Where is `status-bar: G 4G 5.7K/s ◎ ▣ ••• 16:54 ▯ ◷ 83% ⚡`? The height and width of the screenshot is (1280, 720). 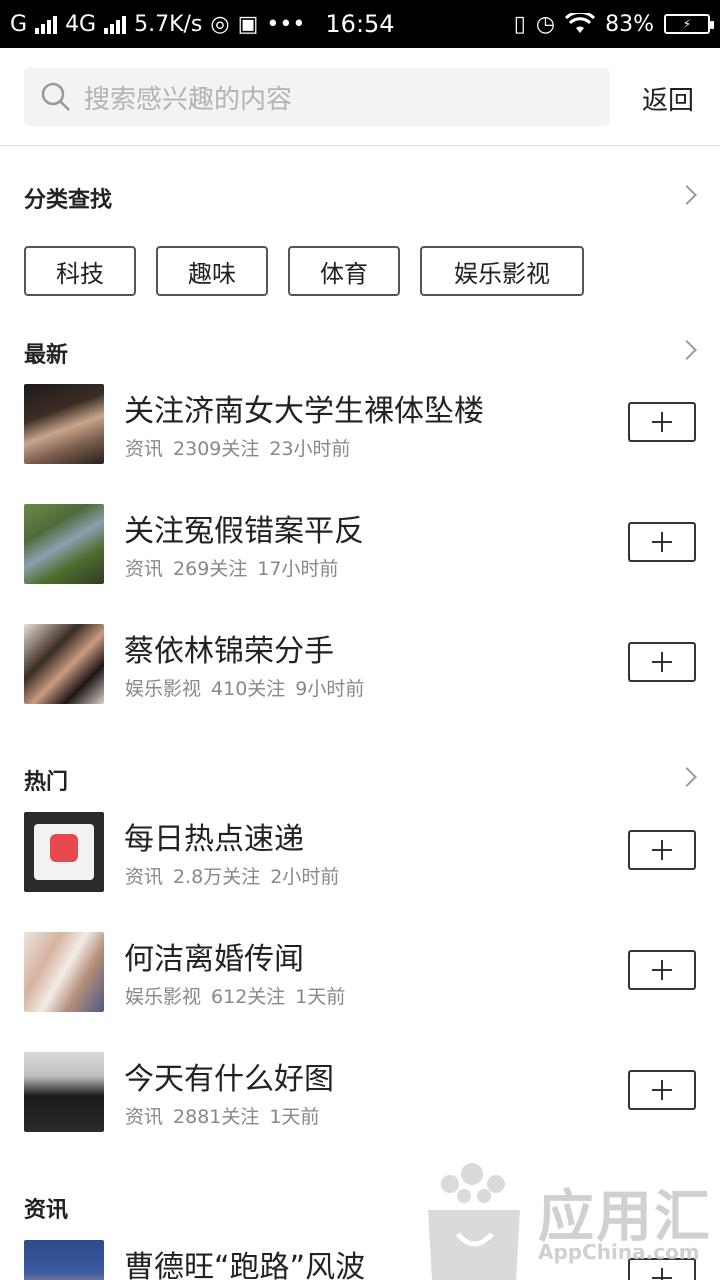
status-bar: G 4G 5.7K/s ◎ ▣ ••• 16:54 ▯ ◷ 83% ⚡ is located at coordinates (360, 24).